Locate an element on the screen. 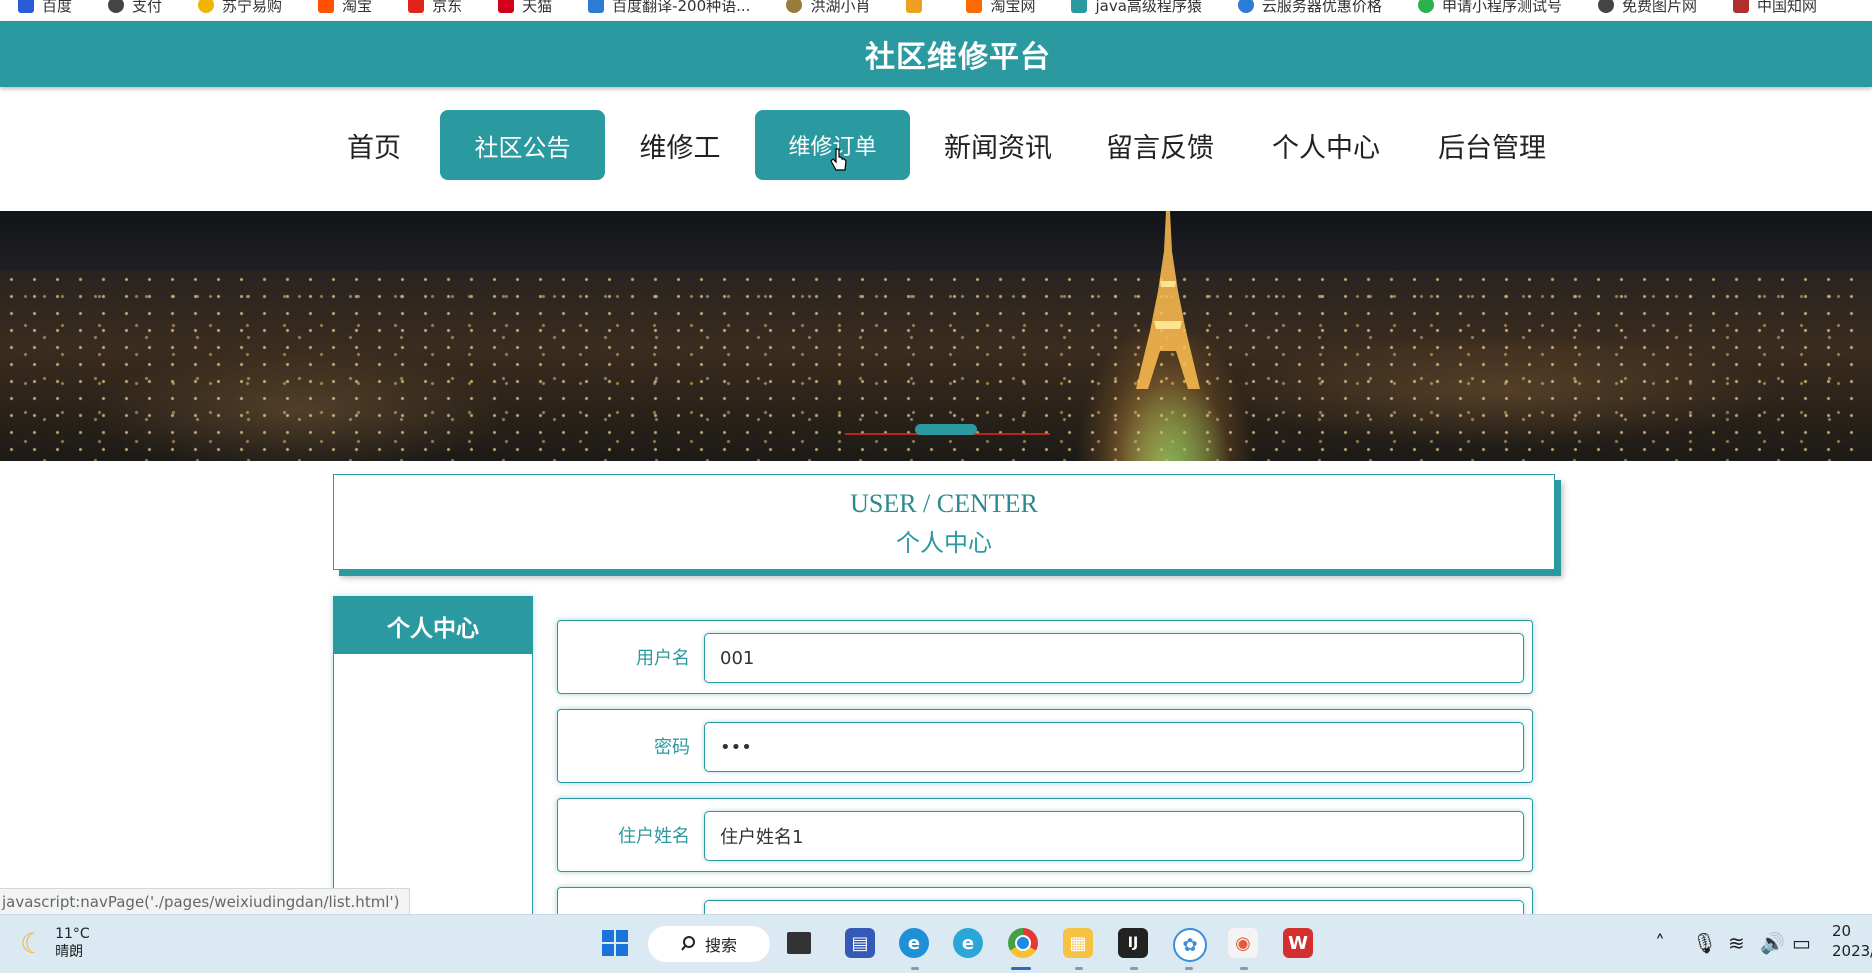 Image resolution: width=1872 pixels, height=973 pixels. bookmark-item: java高级程序猿 is located at coordinates (1136, 8).